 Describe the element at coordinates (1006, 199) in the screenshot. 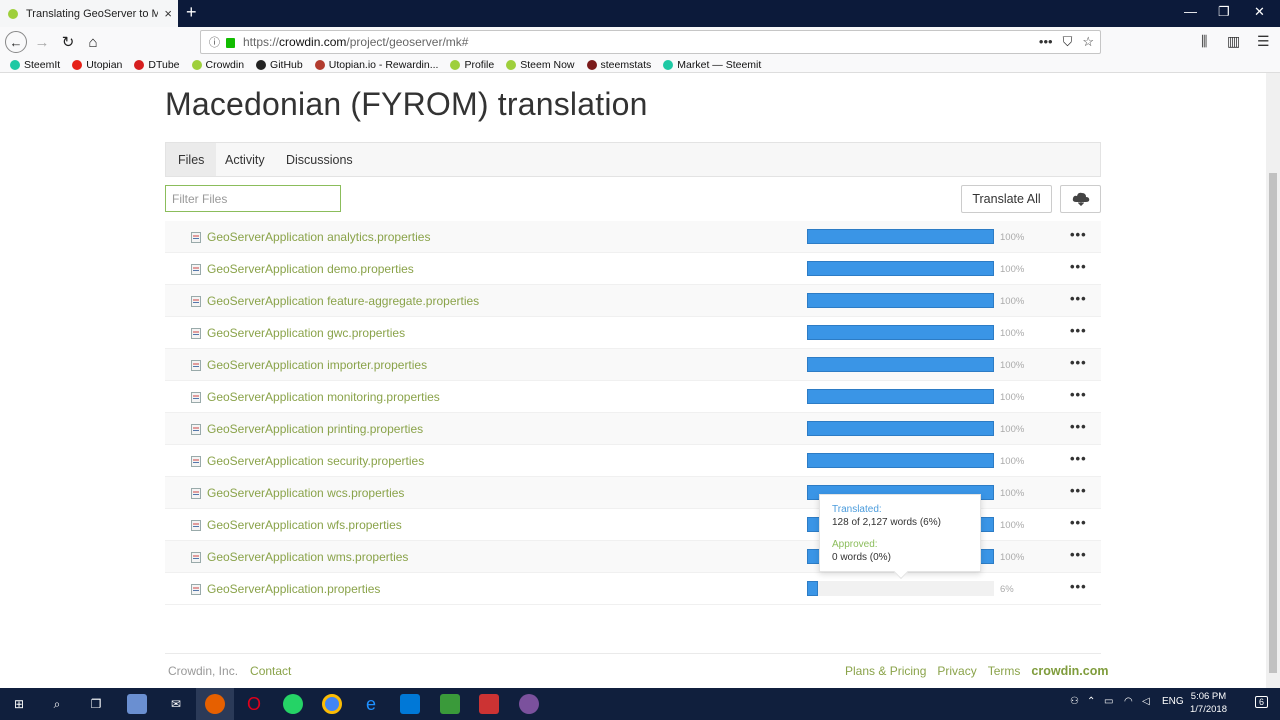

I see `translate-all-button: Translate All` at that location.